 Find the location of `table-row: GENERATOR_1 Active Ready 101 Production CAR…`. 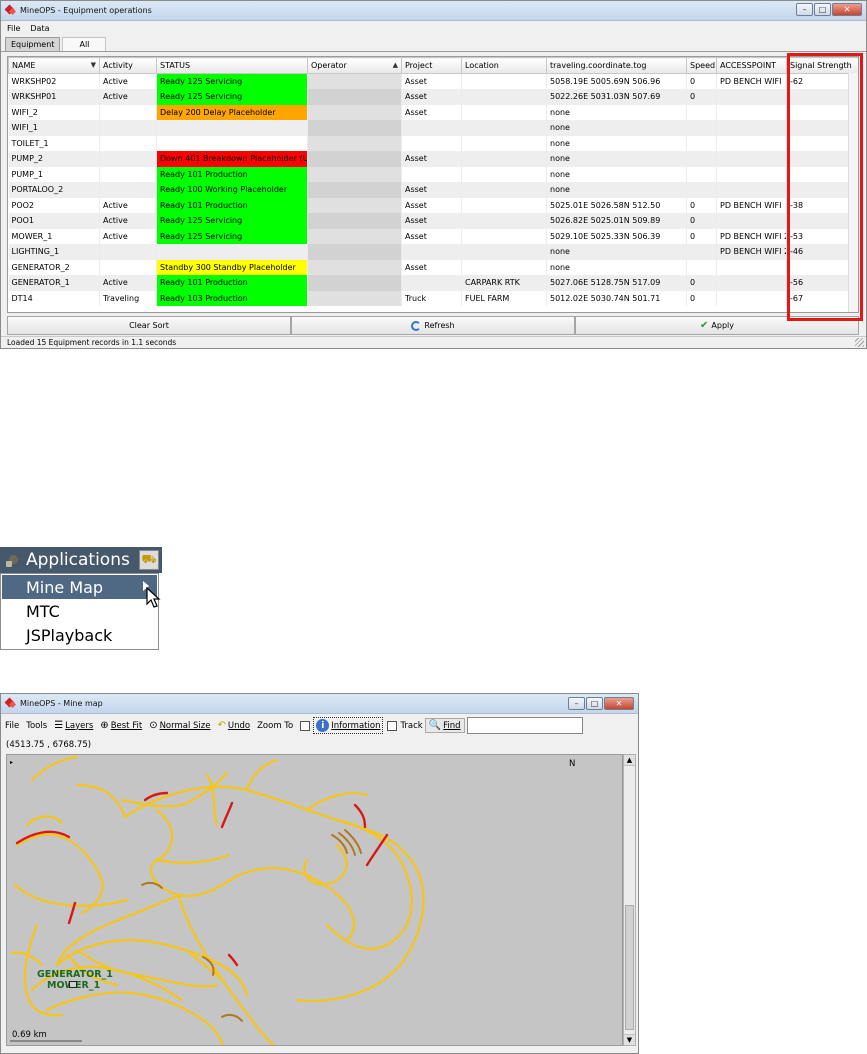

table-row: GENERATOR_1 Active Ready 101 Production CAR… is located at coordinates (433, 283).